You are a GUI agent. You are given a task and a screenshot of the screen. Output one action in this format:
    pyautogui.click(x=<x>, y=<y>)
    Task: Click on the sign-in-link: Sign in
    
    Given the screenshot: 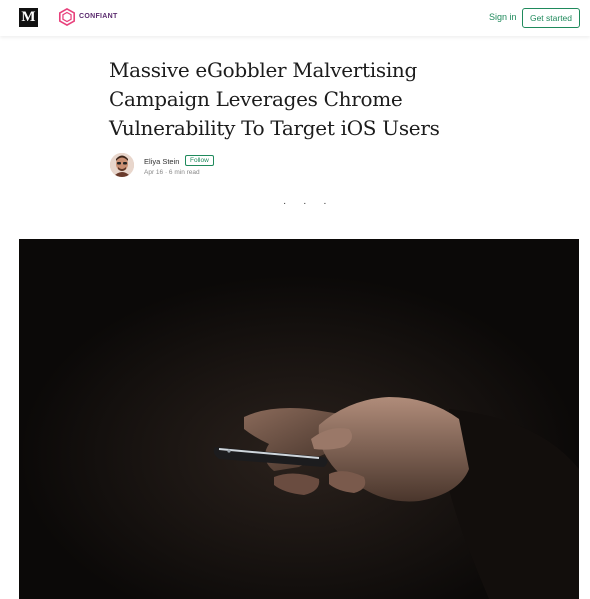 What is the action you would take?
    pyautogui.click(x=503, y=17)
    